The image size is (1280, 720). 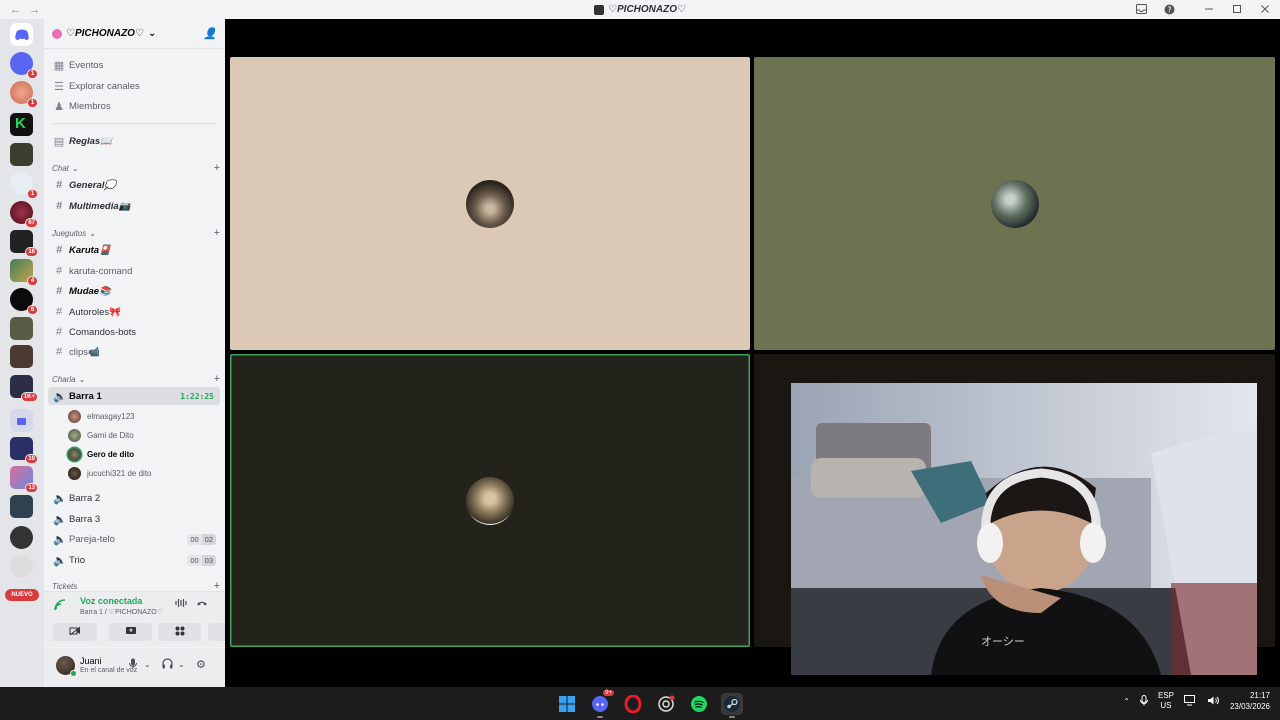 What do you see at coordinates (202, 604) in the screenshot?
I see `disconnect-icon` at bounding box center [202, 604].